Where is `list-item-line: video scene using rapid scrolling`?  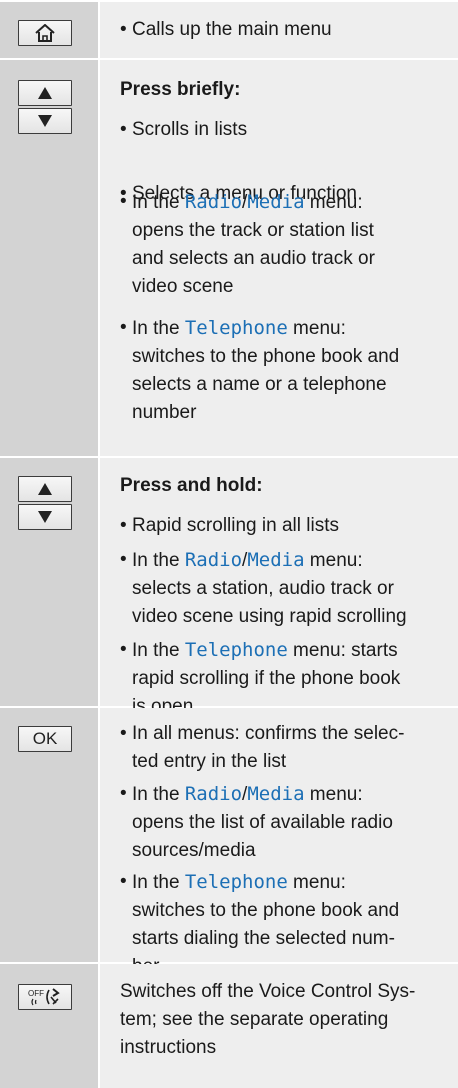
list-item-line: video scene using rapid scrolling is located at coordinates (269, 616).